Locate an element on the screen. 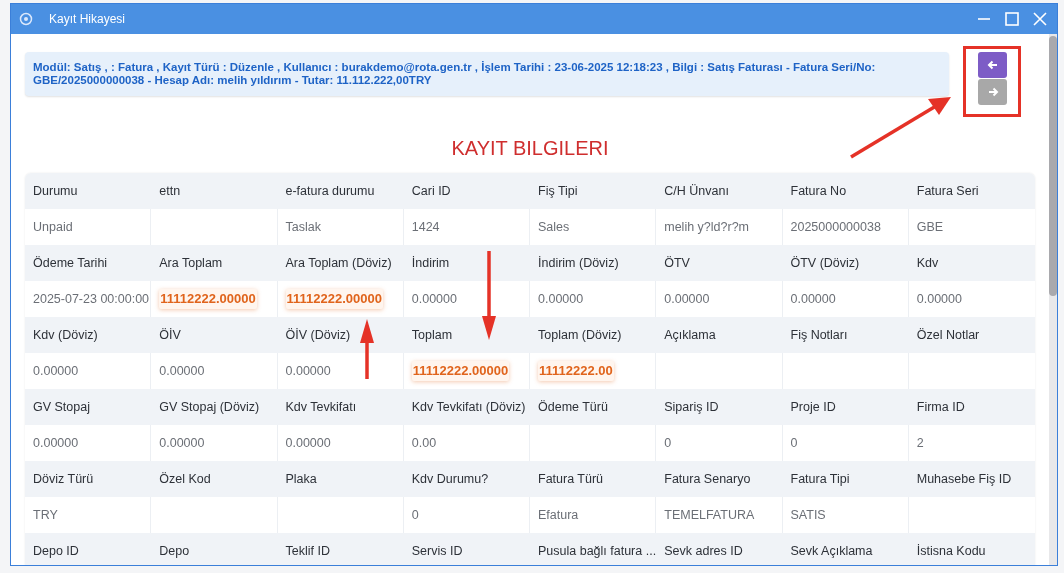 This screenshot has height=573, width=1064. field-label: Fiş Notları is located at coordinates (819, 335).